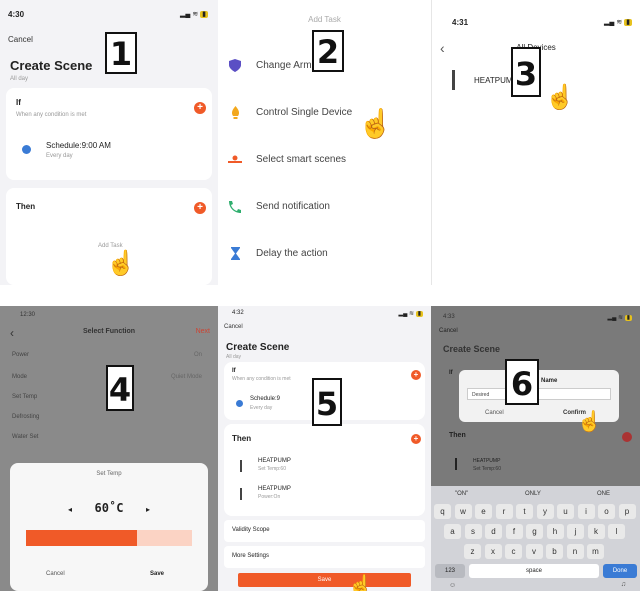 The image size is (640, 591). I want to click on key-done: Done, so click(620, 571).